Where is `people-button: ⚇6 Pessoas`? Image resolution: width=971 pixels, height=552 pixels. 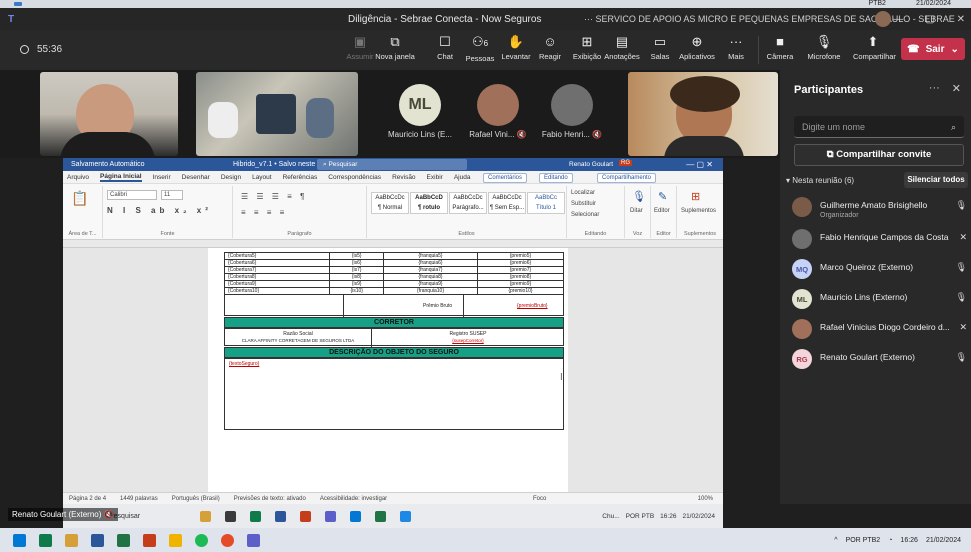 people-button: ⚇6 Pessoas is located at coordinates (480, 48).